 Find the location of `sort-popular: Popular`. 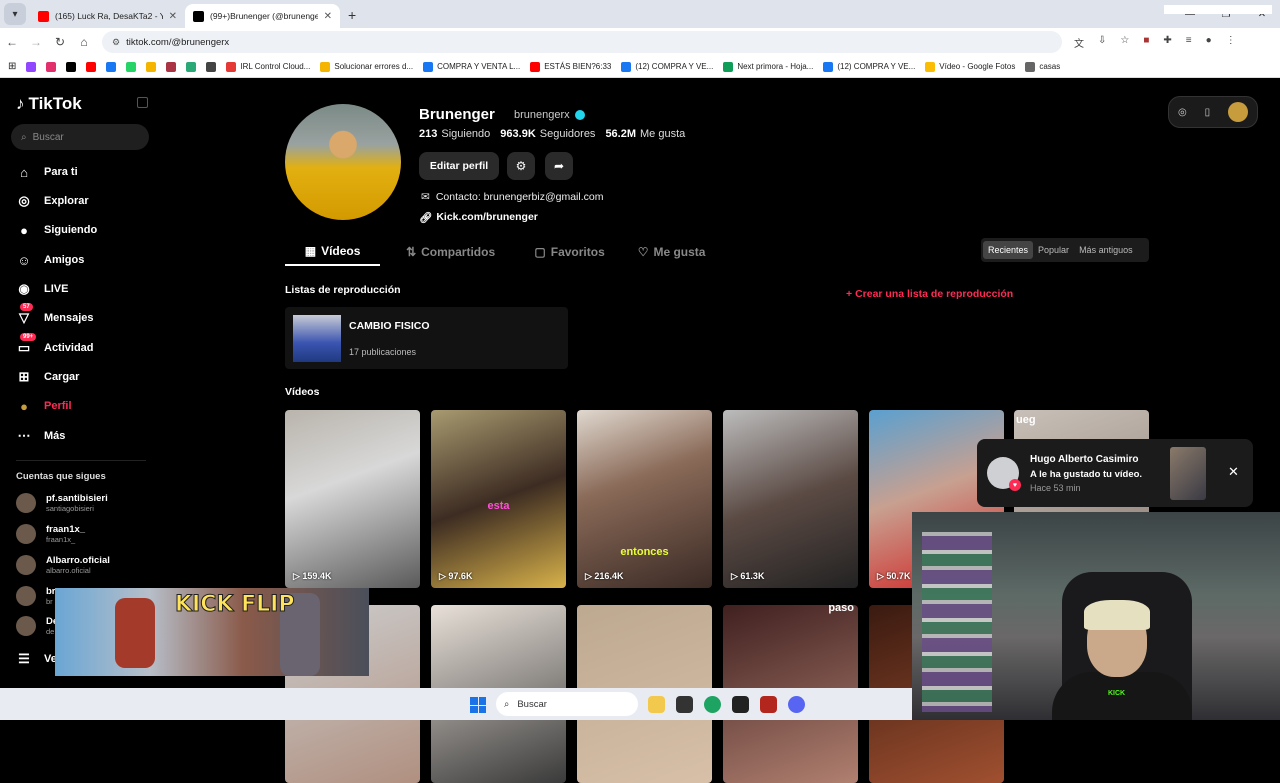

sort-popular: Popular is located at coordinates (1053, 250).